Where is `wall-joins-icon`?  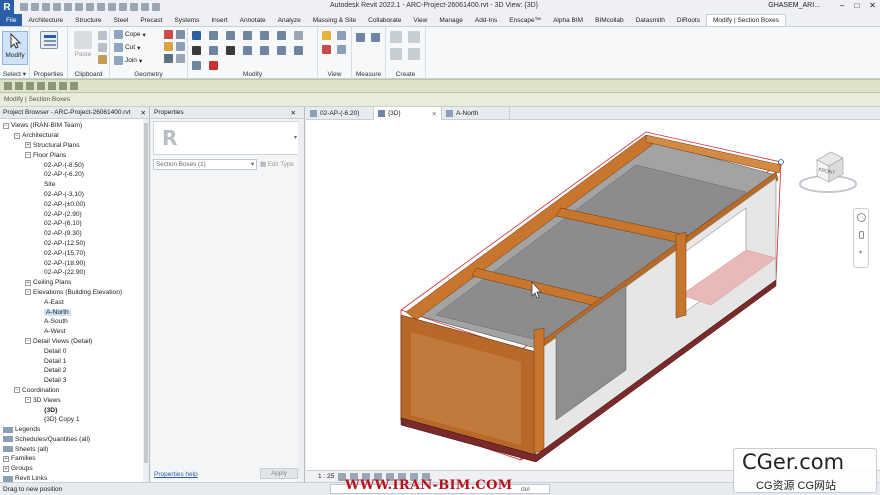
wall-joins-icon is located at coordinates (168, 34).